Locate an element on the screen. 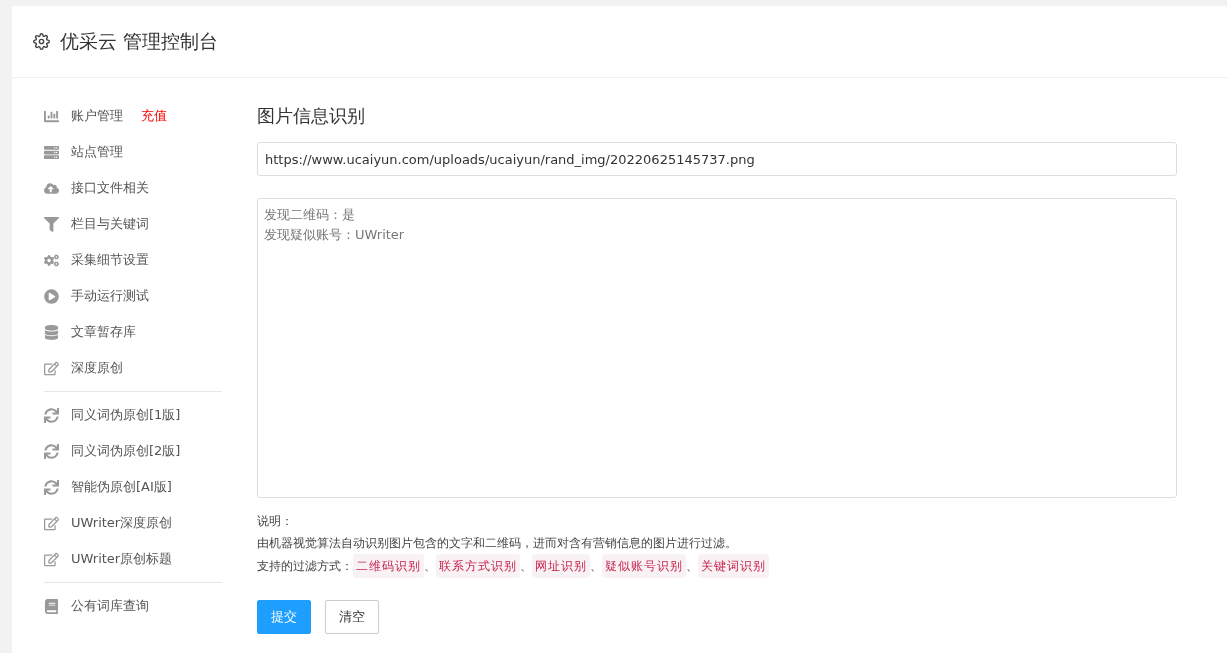  sidebar-item: 采集细节设置 is located at coordinates (133, 260).